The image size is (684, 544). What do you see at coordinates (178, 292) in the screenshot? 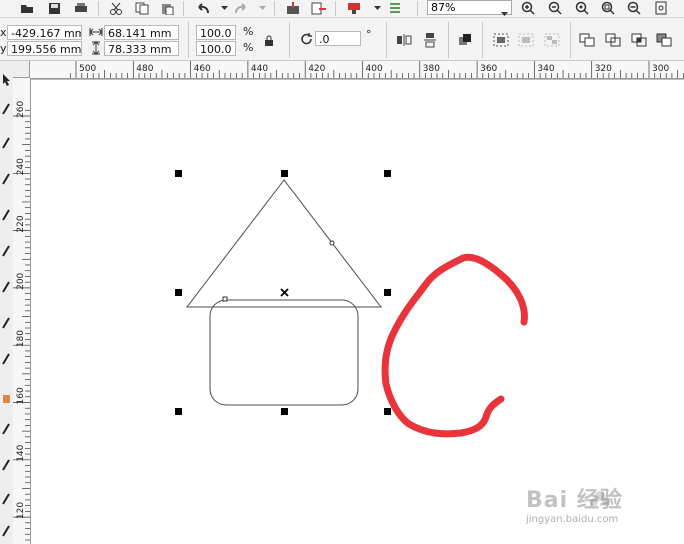
I see `selection-handle-middle-left` at bounding box center [178, 292].